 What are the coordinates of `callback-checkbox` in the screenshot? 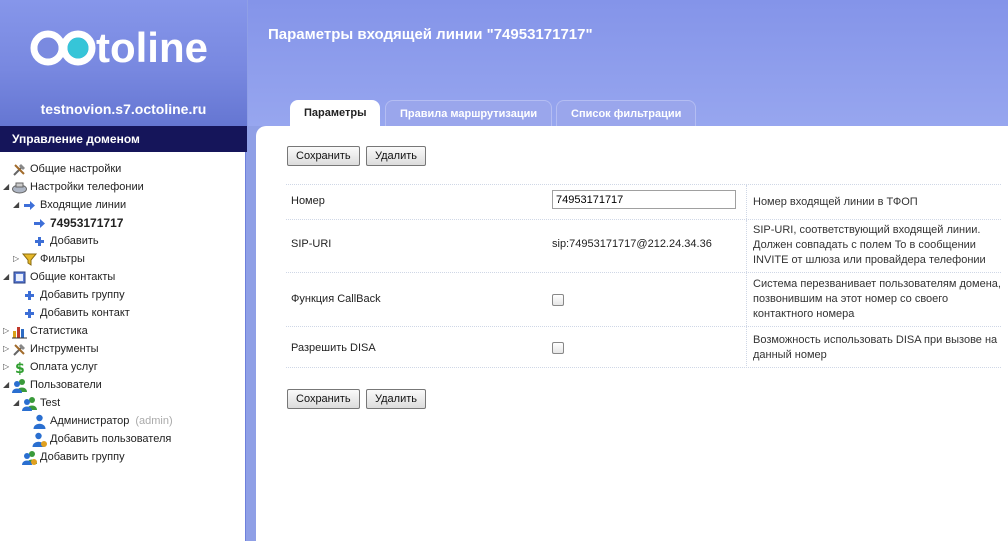 It's located at (558, 300).